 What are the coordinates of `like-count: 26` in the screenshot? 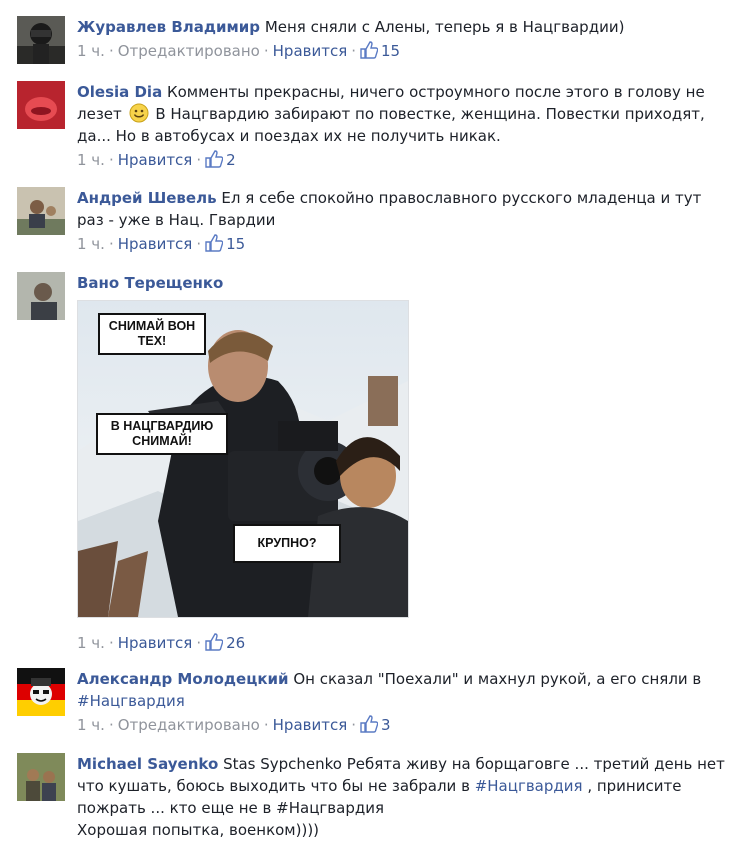 It's located at (225, 642).